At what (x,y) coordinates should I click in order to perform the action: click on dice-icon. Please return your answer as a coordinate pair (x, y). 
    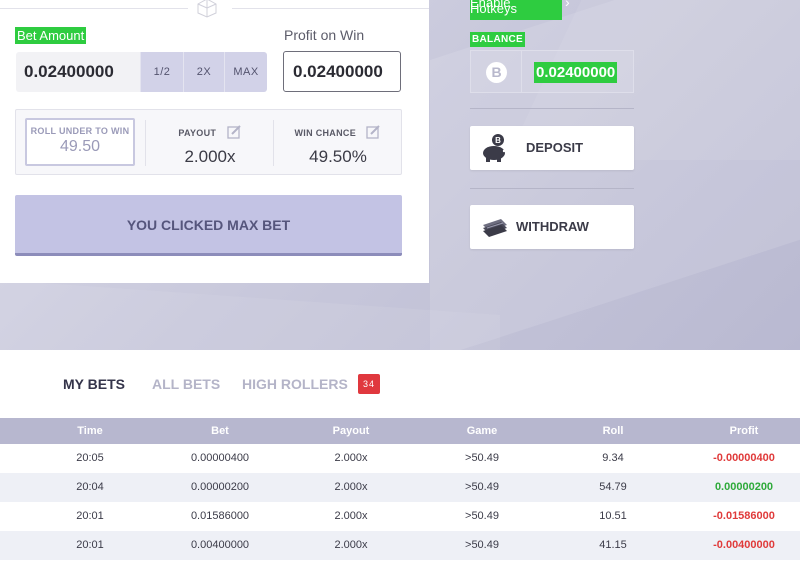
    Looking at the image, I should click on (207, 9).